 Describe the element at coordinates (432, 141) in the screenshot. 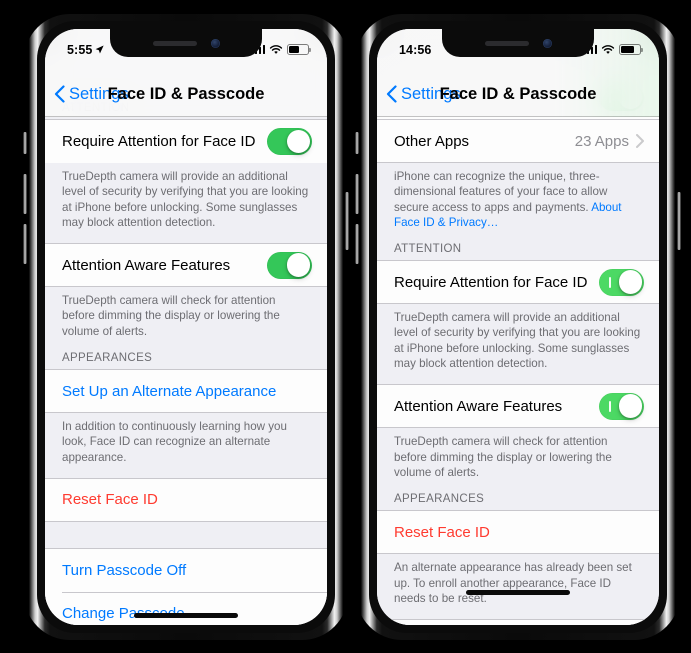

I see `row-label: Other Apps` at that location.